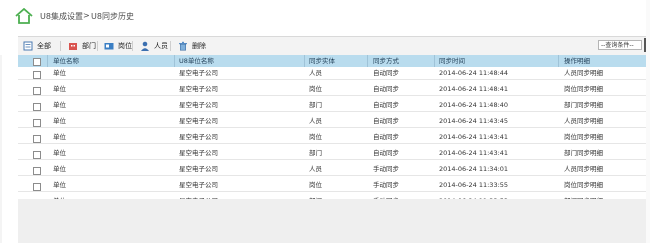 This screenshot has width=650, height=243. I want to click on all-button-label: 全部, so click(44, 46).